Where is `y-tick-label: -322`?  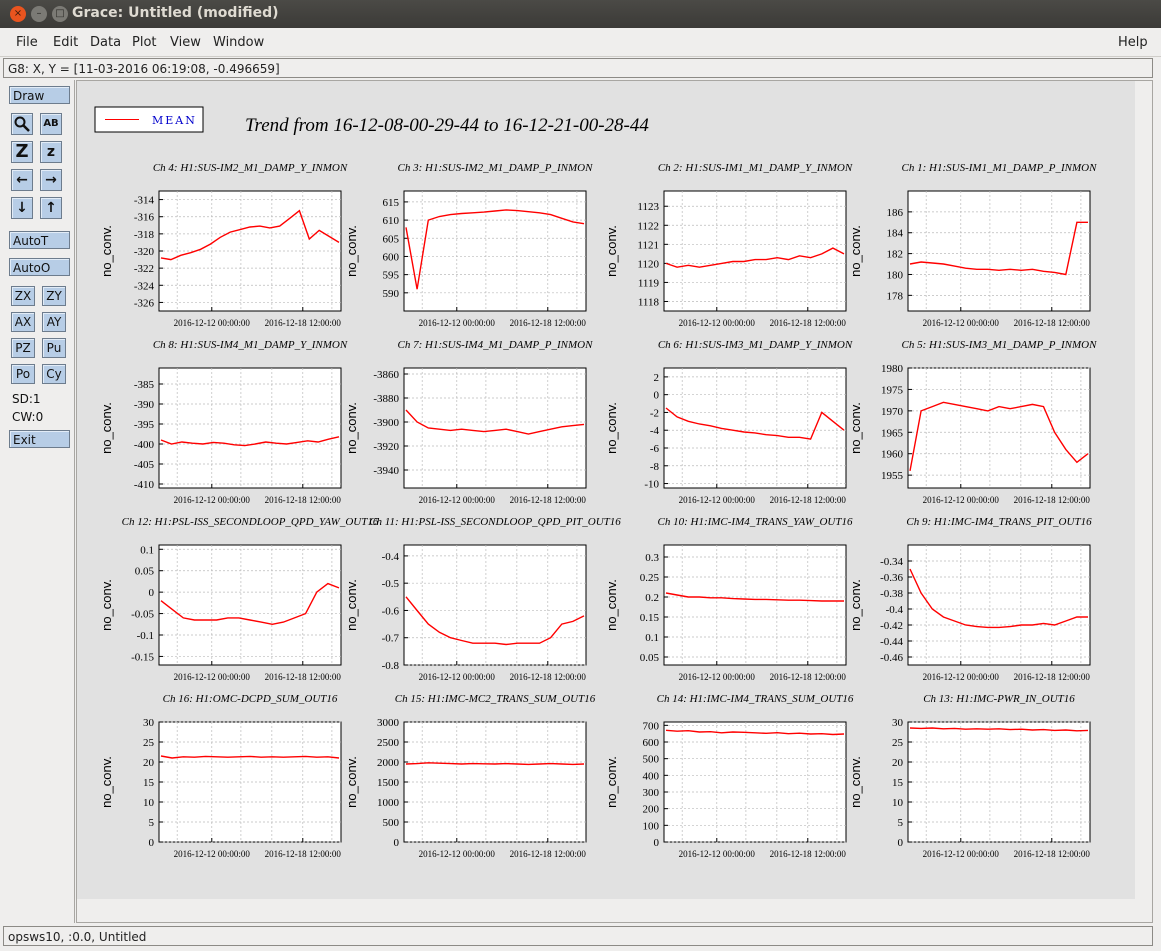
y-tick-label: -322 is located at coordinates (144, 269).